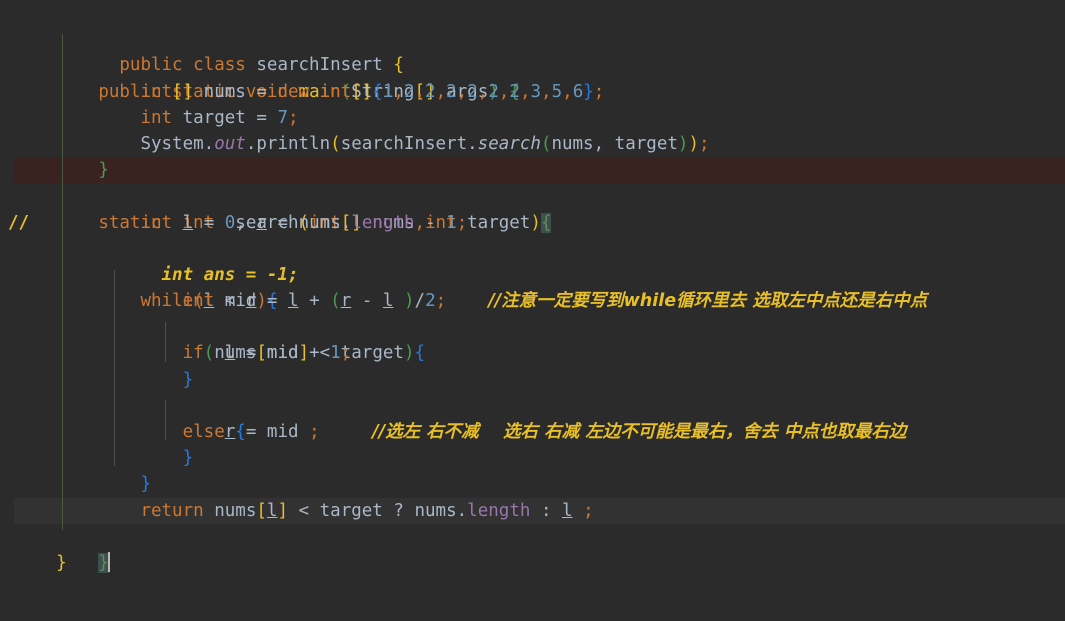  I want to click on code-line: l = mid + 1;, so click(532, 338).